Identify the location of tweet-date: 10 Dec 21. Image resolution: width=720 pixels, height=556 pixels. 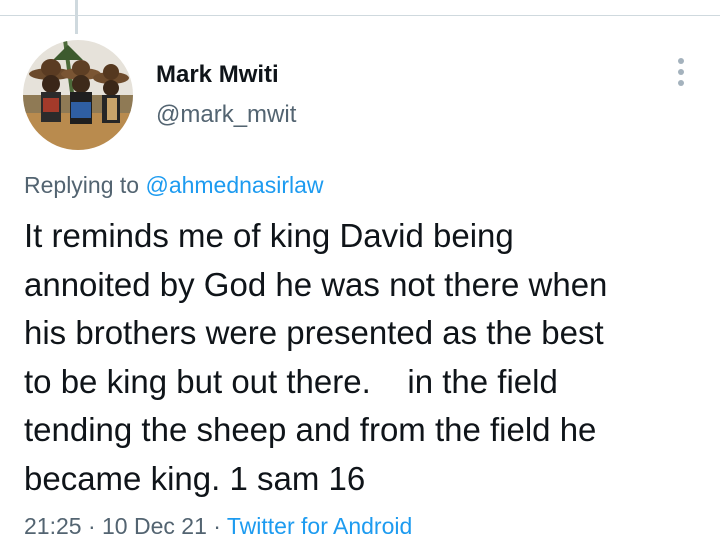
(154, 526).